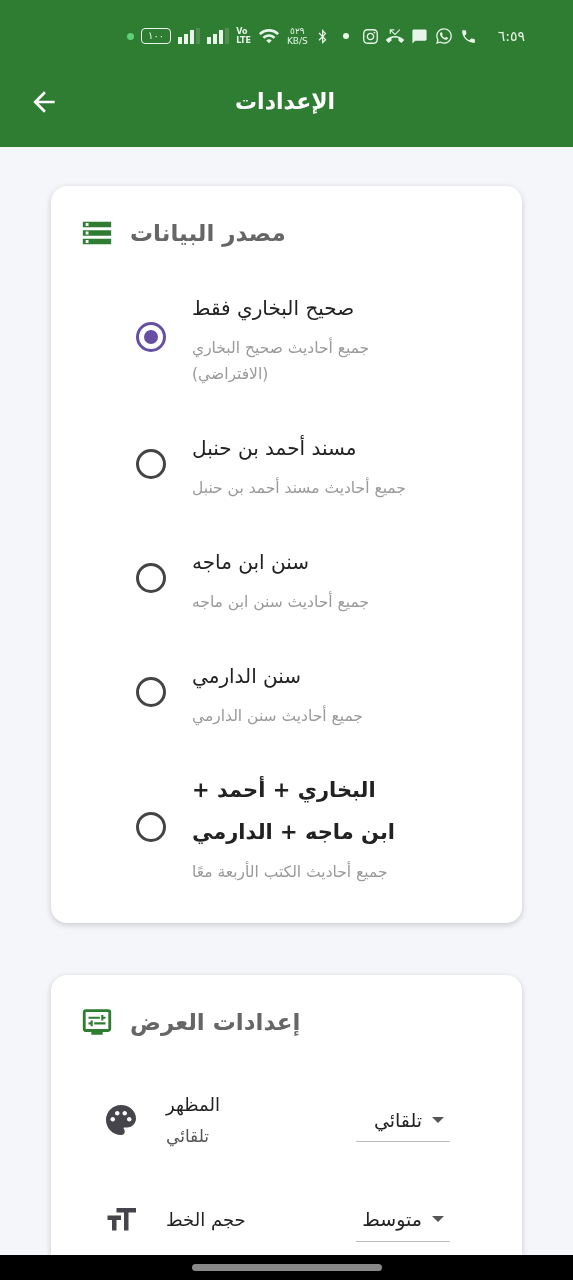  What do you see at coordinates (370, 36) in the screenshot?
I see `camera-icon` at bounding box center [370, 36].